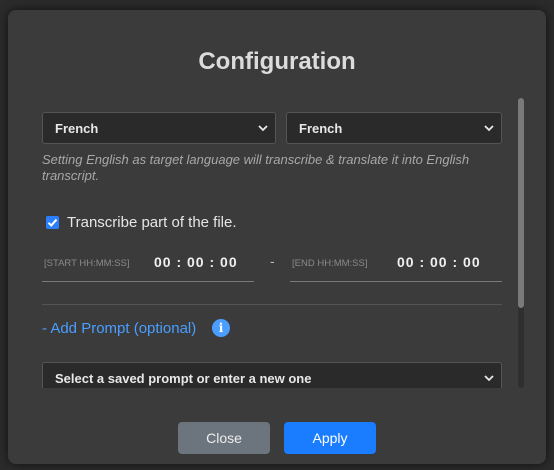 The width and height of the screenshot is (554, 470). Describe the element at coordinates (87, 263) in the screenshot. I see `start-time-label: [START HH:MM:SS]` at that location.